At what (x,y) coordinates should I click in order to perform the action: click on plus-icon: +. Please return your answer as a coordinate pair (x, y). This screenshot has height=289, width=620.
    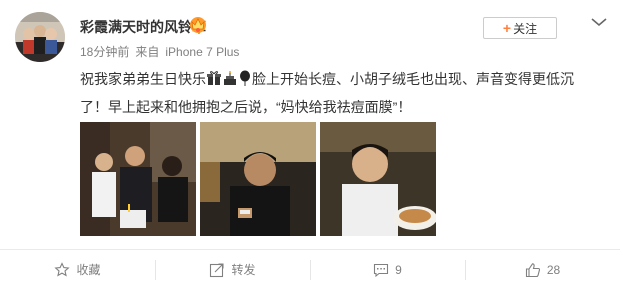
    Looking at the image, I should click on (507, 28).